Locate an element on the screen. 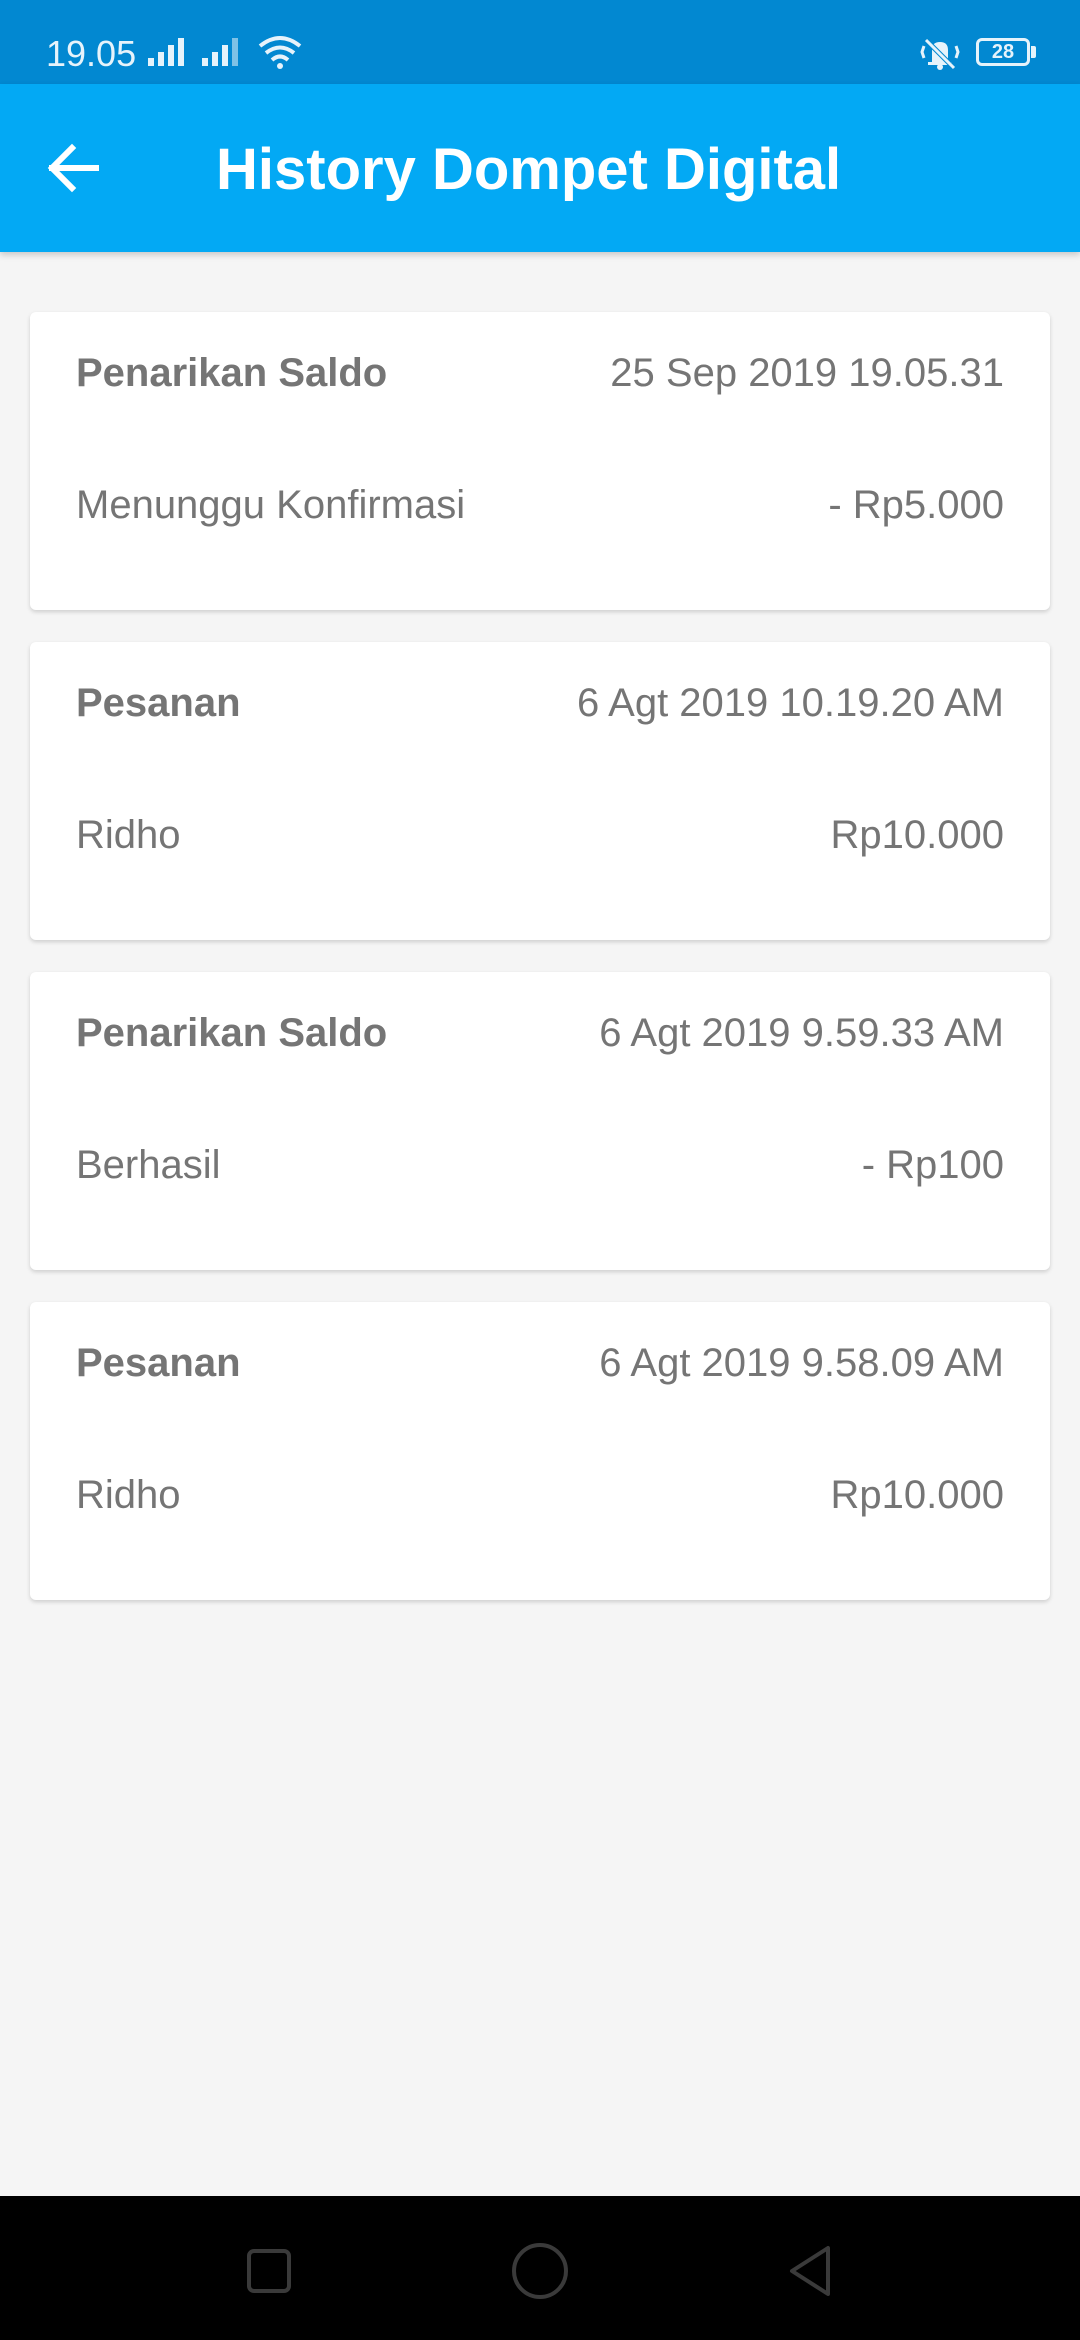 The image size is (1080, 2340). transaction-status: Berhasil is located at coordinates (148, 1165).